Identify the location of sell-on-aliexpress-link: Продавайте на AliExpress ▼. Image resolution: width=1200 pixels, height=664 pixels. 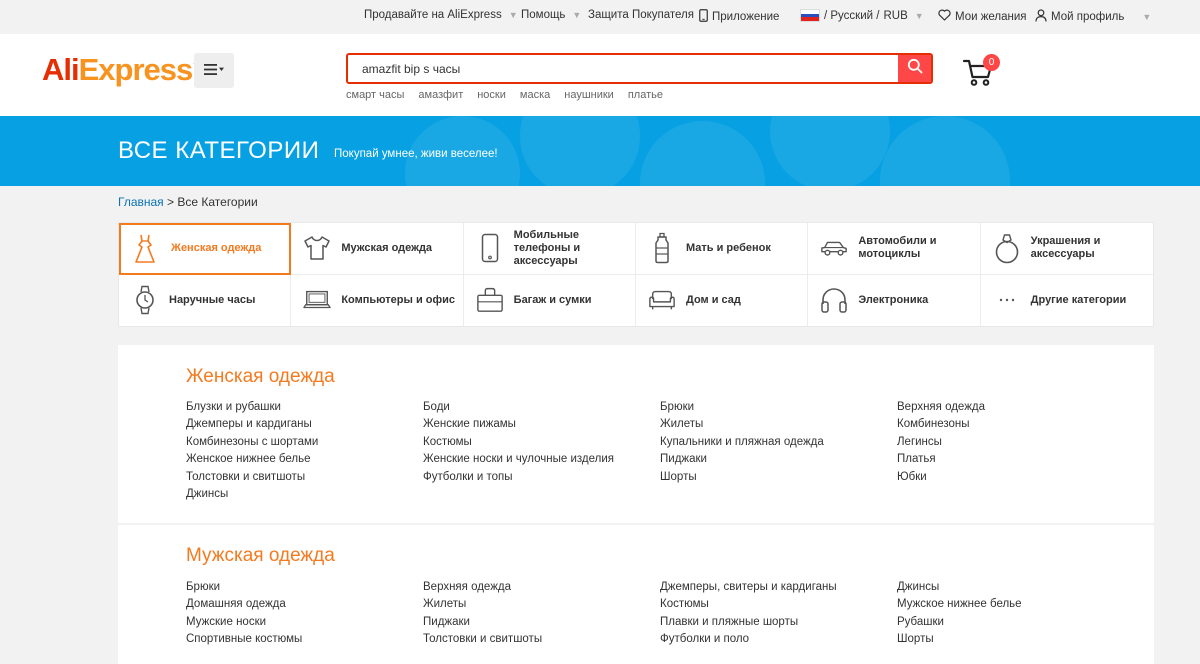
(441, 15).